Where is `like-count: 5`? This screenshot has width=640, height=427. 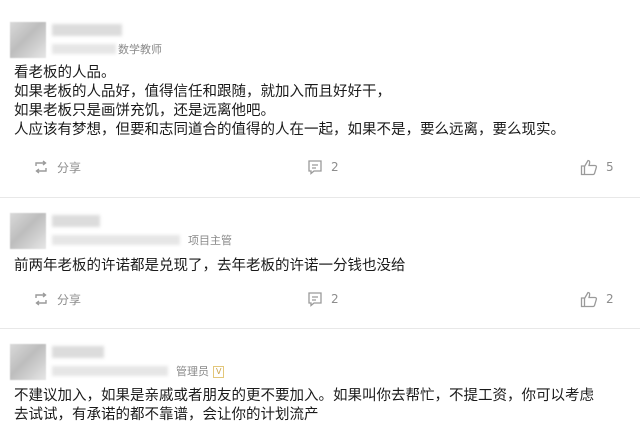
like-count: 5 is located at coordinates (610, 167).